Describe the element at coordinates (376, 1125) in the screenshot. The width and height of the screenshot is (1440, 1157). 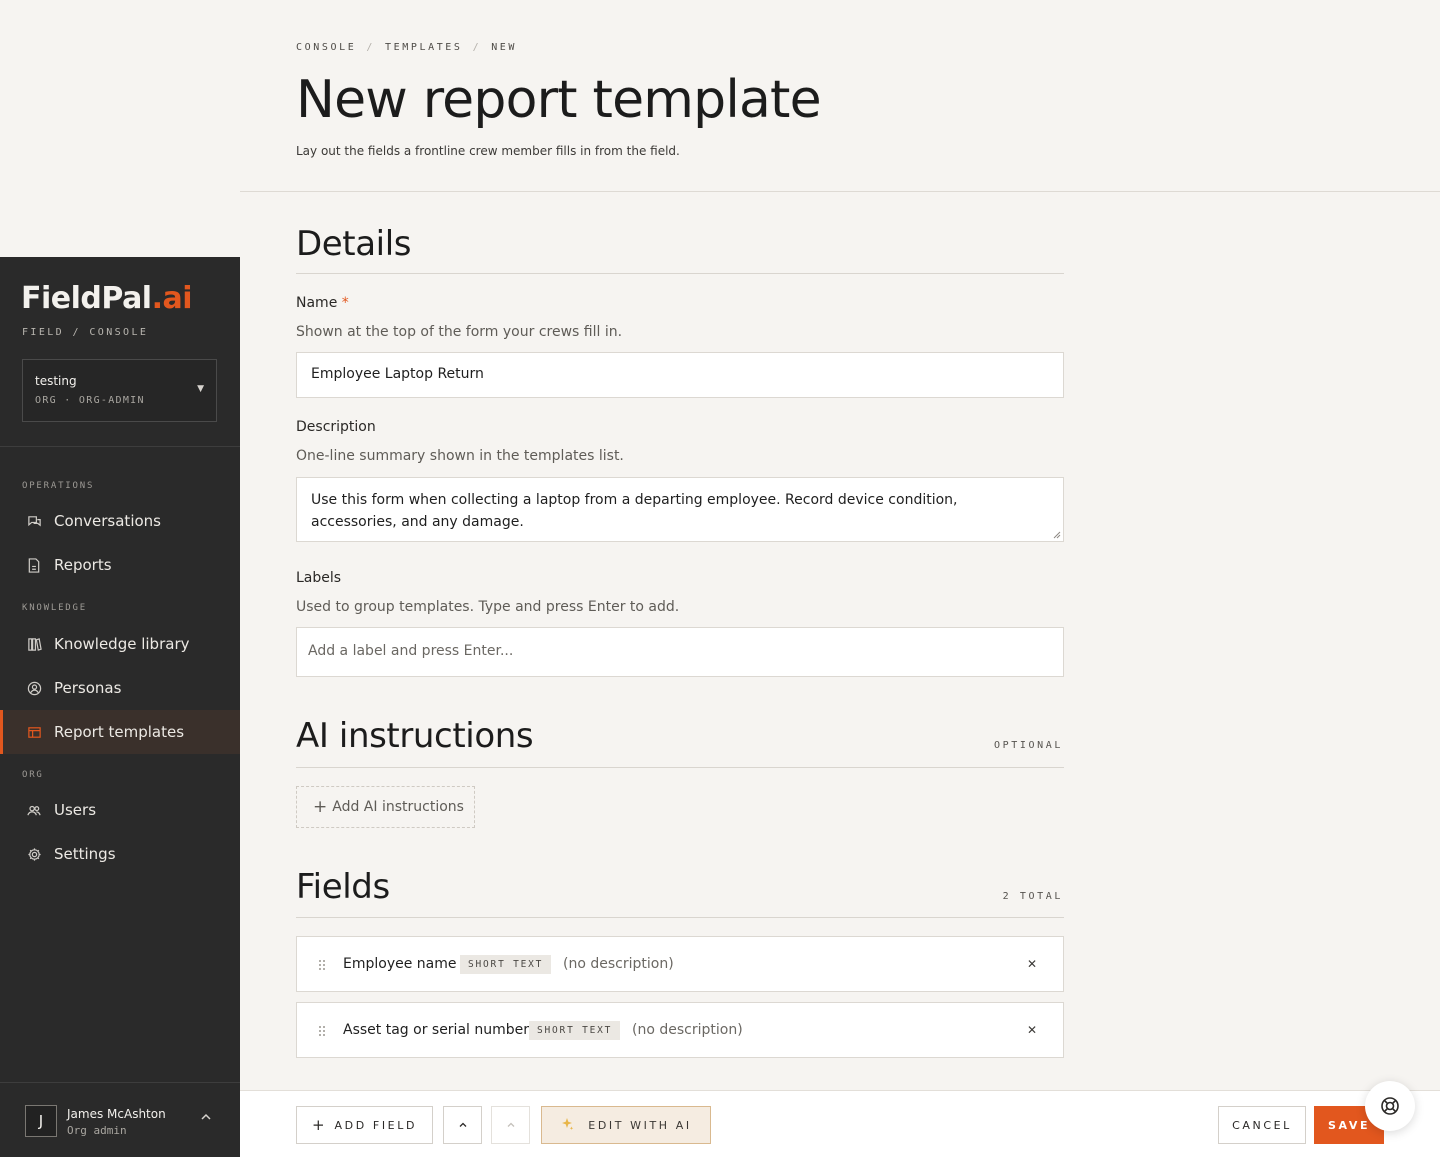
I see `add-field-label: ADD FIELD` at that location.